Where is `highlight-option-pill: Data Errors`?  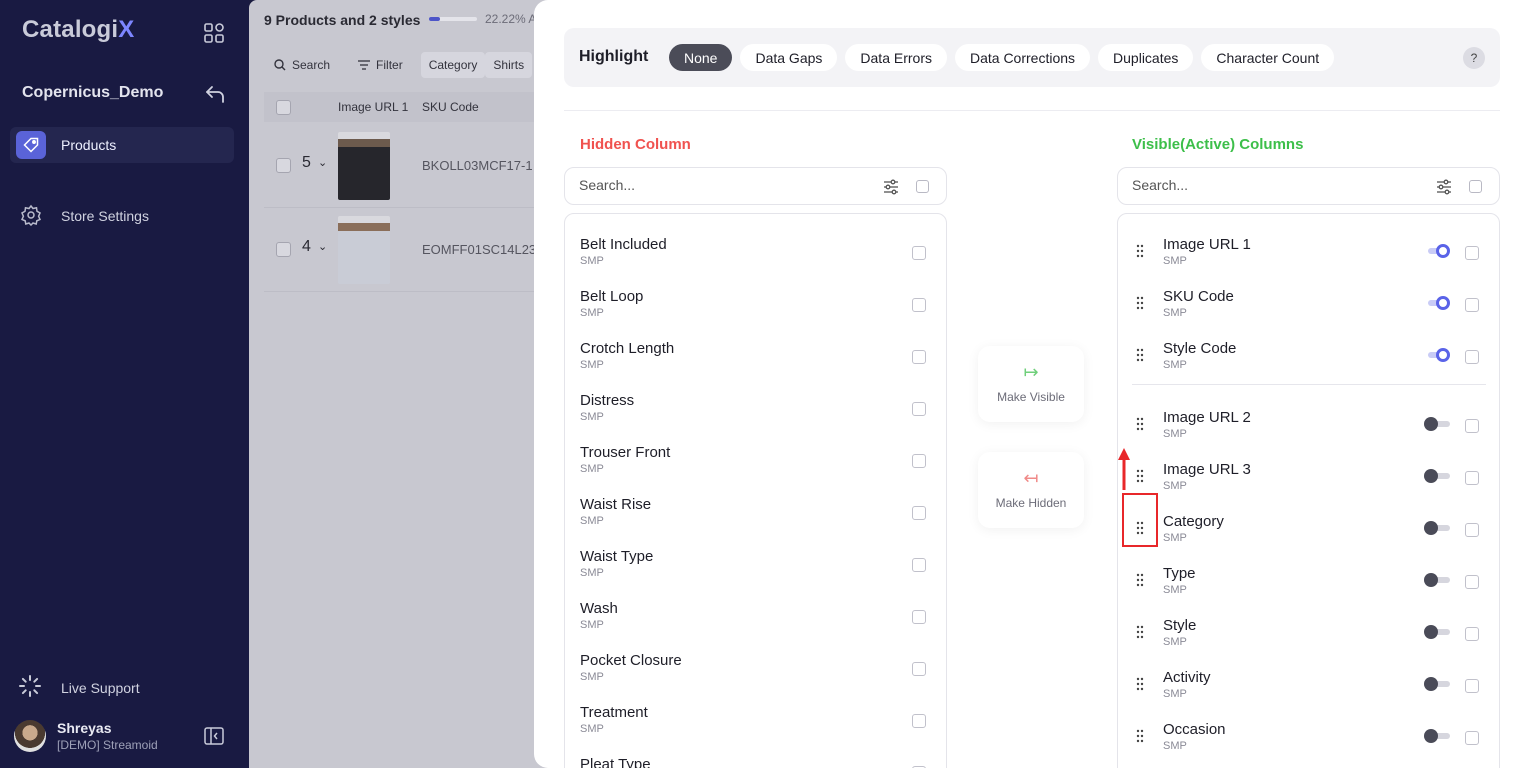 highlight-option-pill: Data Errors is located at coordinates (896, 57).